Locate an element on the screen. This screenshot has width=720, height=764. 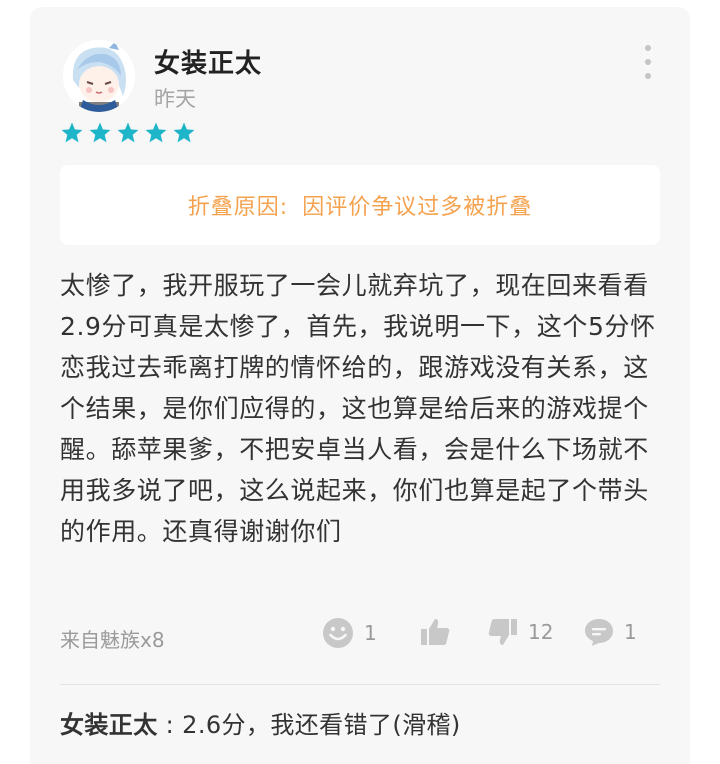
avatar is located at coordinates (99, 76).